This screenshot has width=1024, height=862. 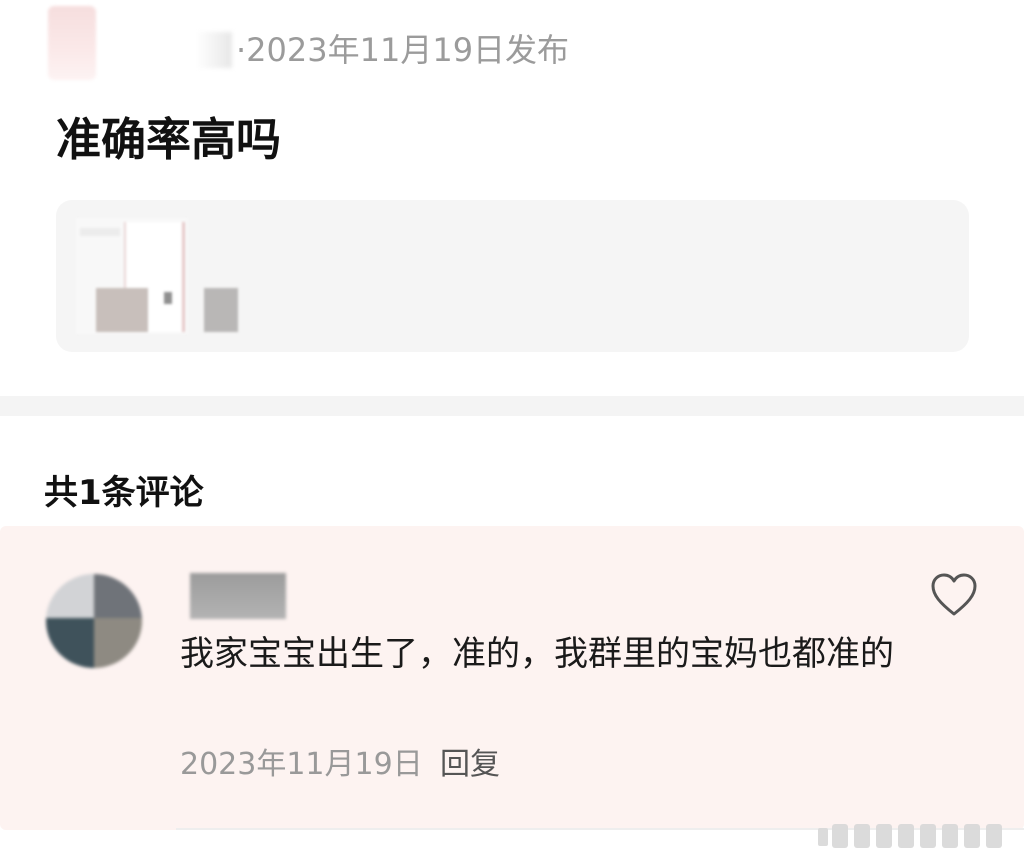 What do you see at coordinates (214, 50) in the screenshot?
I see `author-name-redacted` at bounding box center [214, 50].